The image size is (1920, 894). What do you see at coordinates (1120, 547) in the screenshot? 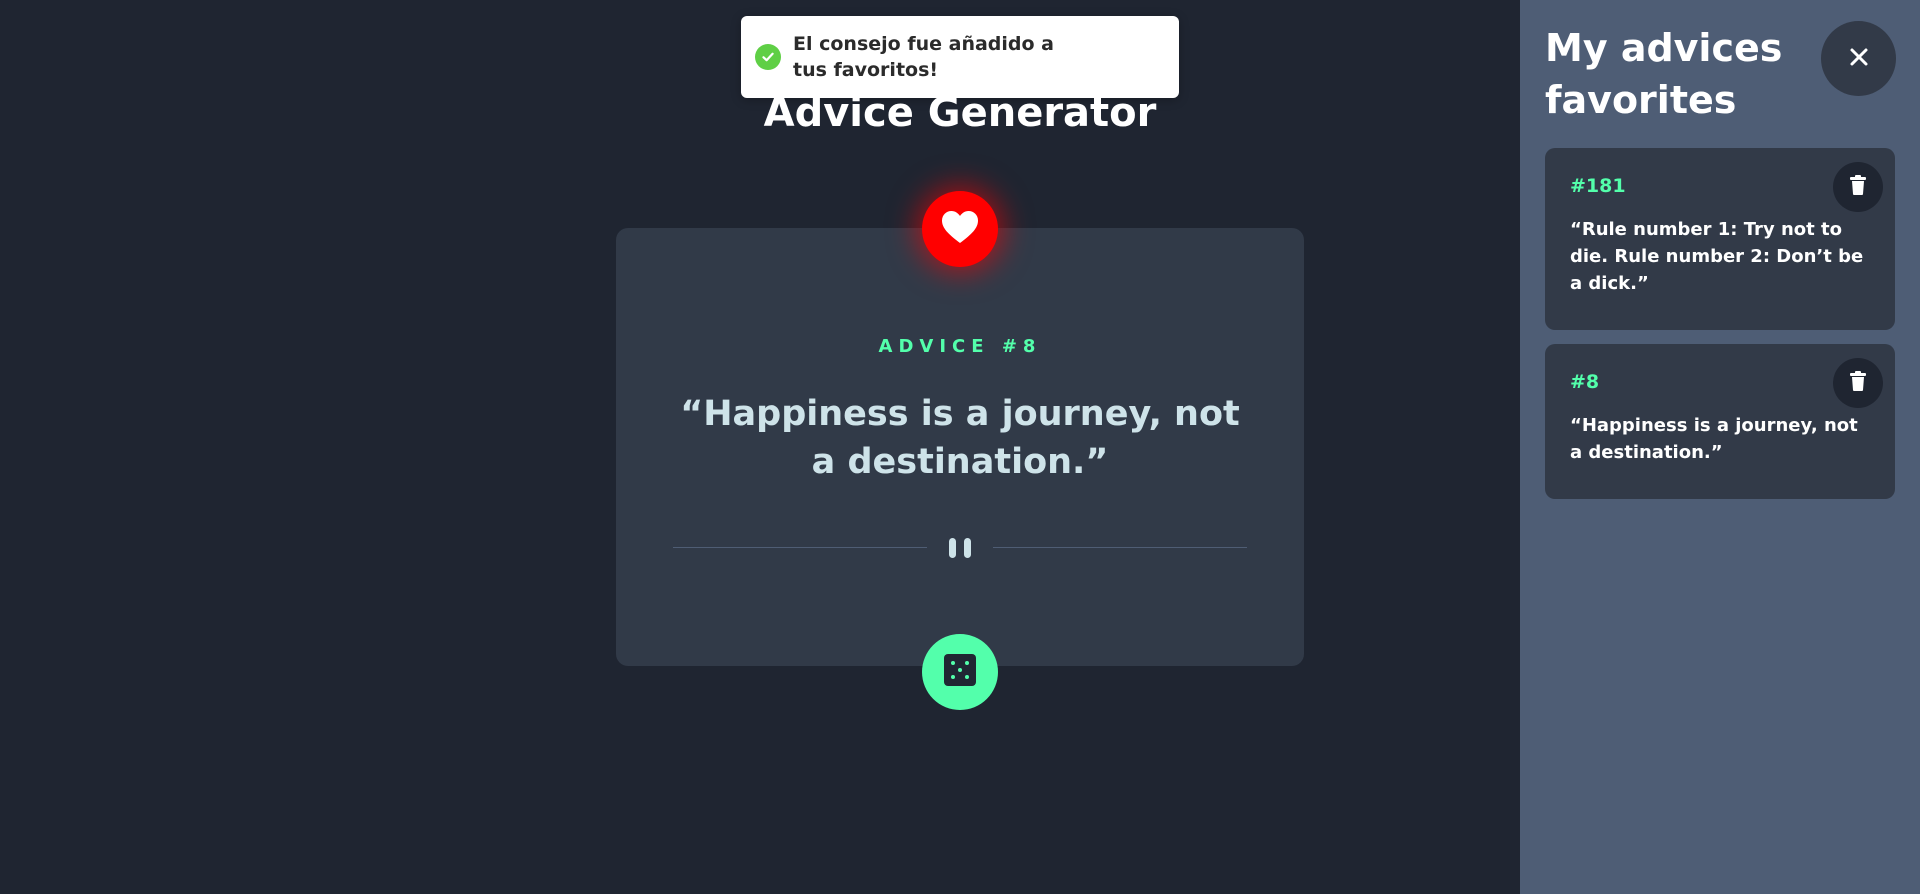
I see `divider-line-right` at bounding box center [1120, 547].